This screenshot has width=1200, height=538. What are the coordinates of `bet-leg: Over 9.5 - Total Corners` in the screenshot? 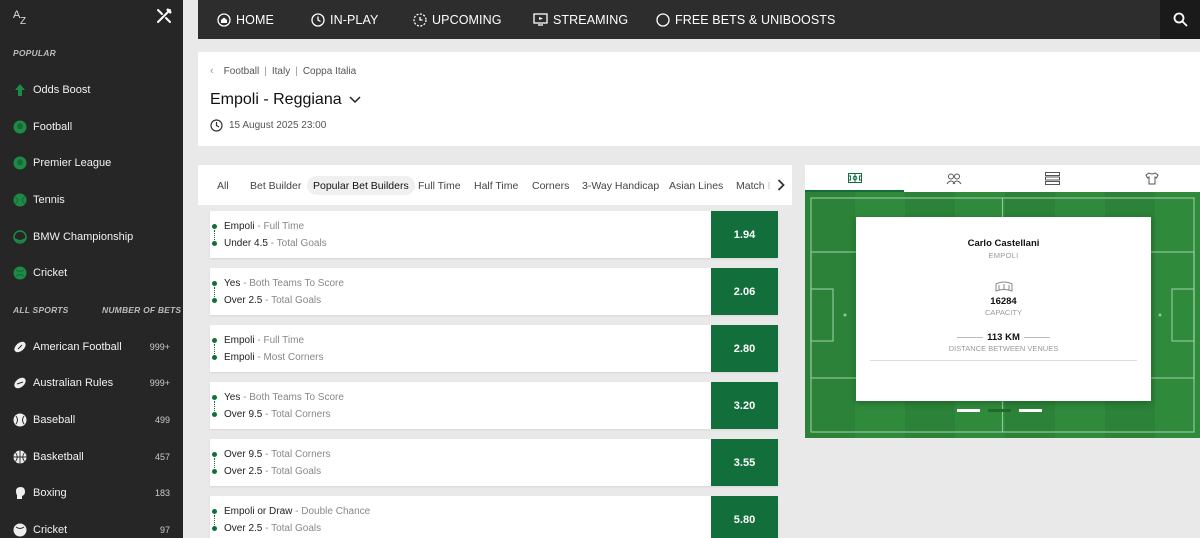 It's located at (277, 454).